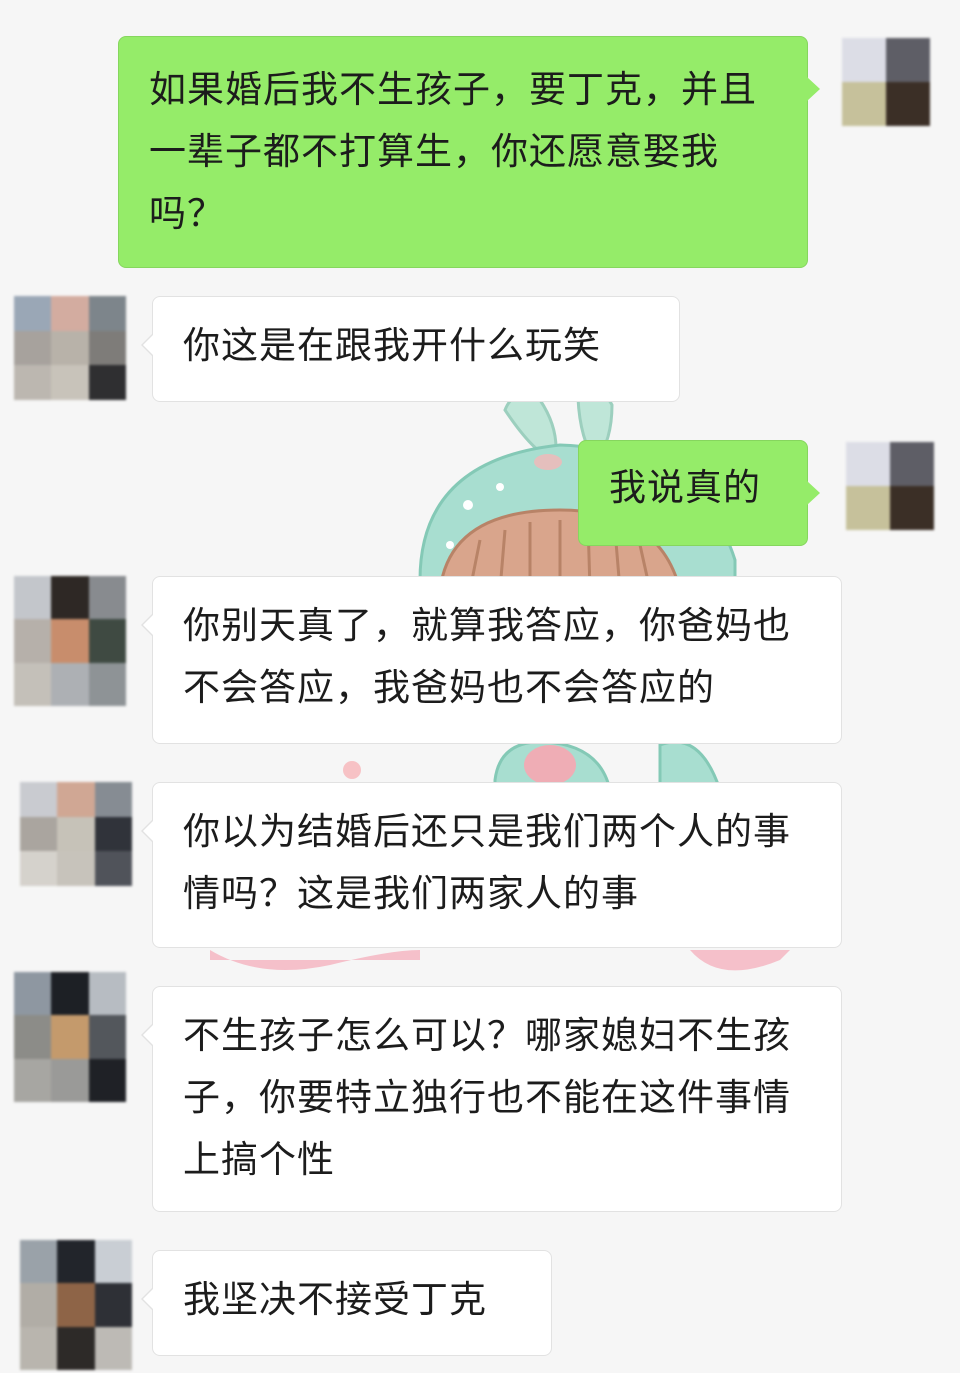 The width and height of the screenshot is (960, 1373). I want to click on message-text: 如果婚后我不生孩子，要丁克，并且一辈子都不打算生，你还愿意娶我吗？, so click(453, 151).